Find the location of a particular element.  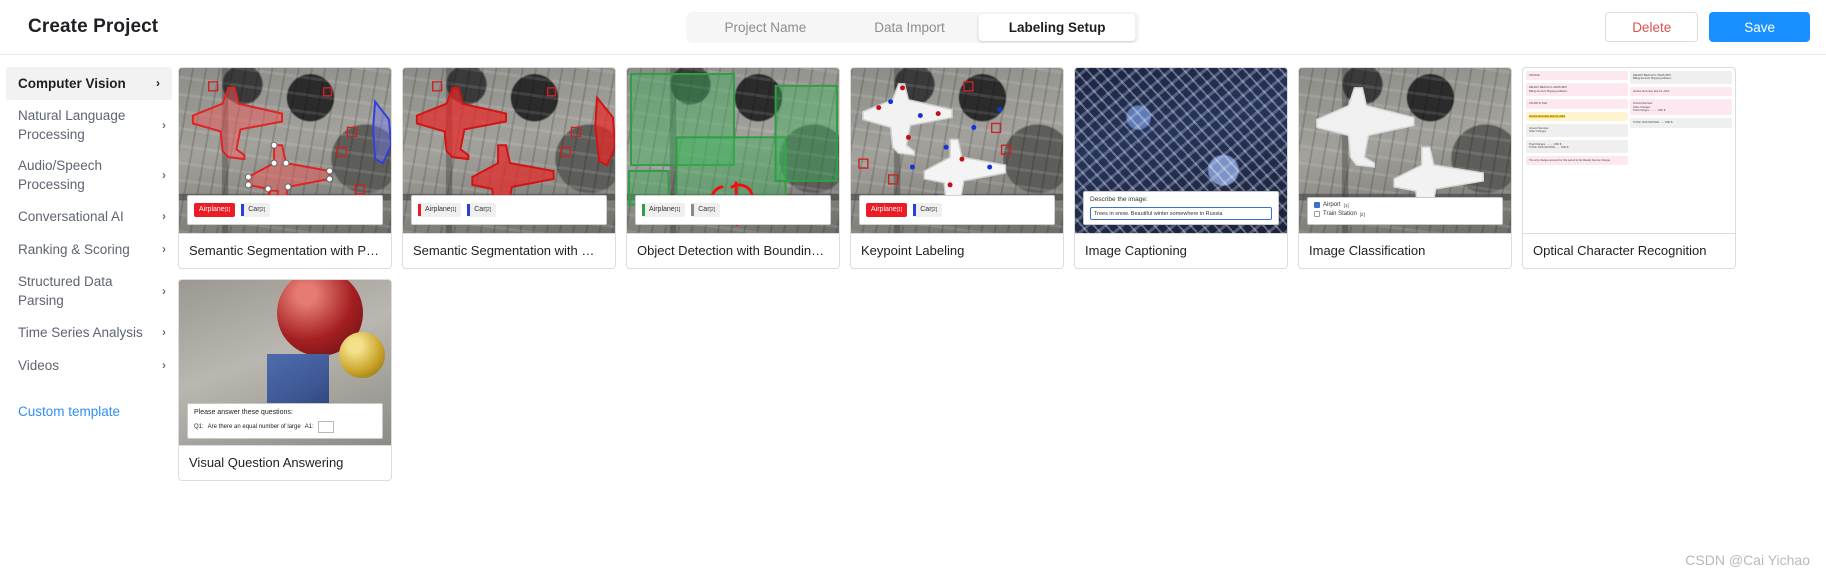

classification-choices-box: Airport [1] Train Station [2] is located at coordinates (1405, 211).